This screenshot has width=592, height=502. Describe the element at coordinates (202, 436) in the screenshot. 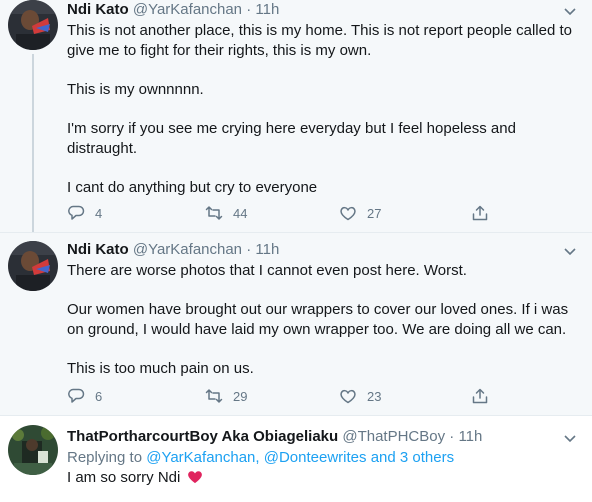

I see `display-name: ThatPortharcourtBoy Aka Obiageliaku` at that location.